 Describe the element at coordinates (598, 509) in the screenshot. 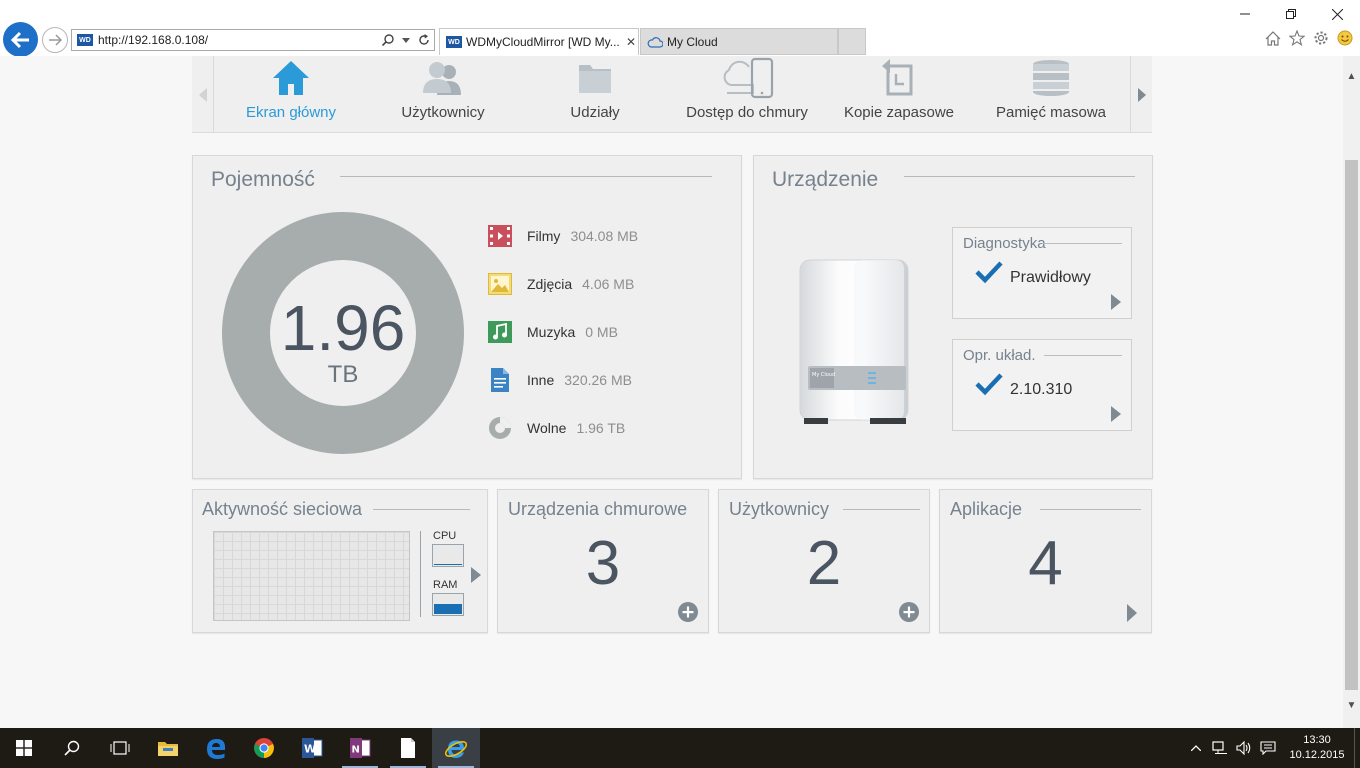

I see `cloud-devices-title: Urządzenia chmurowe` at that location.